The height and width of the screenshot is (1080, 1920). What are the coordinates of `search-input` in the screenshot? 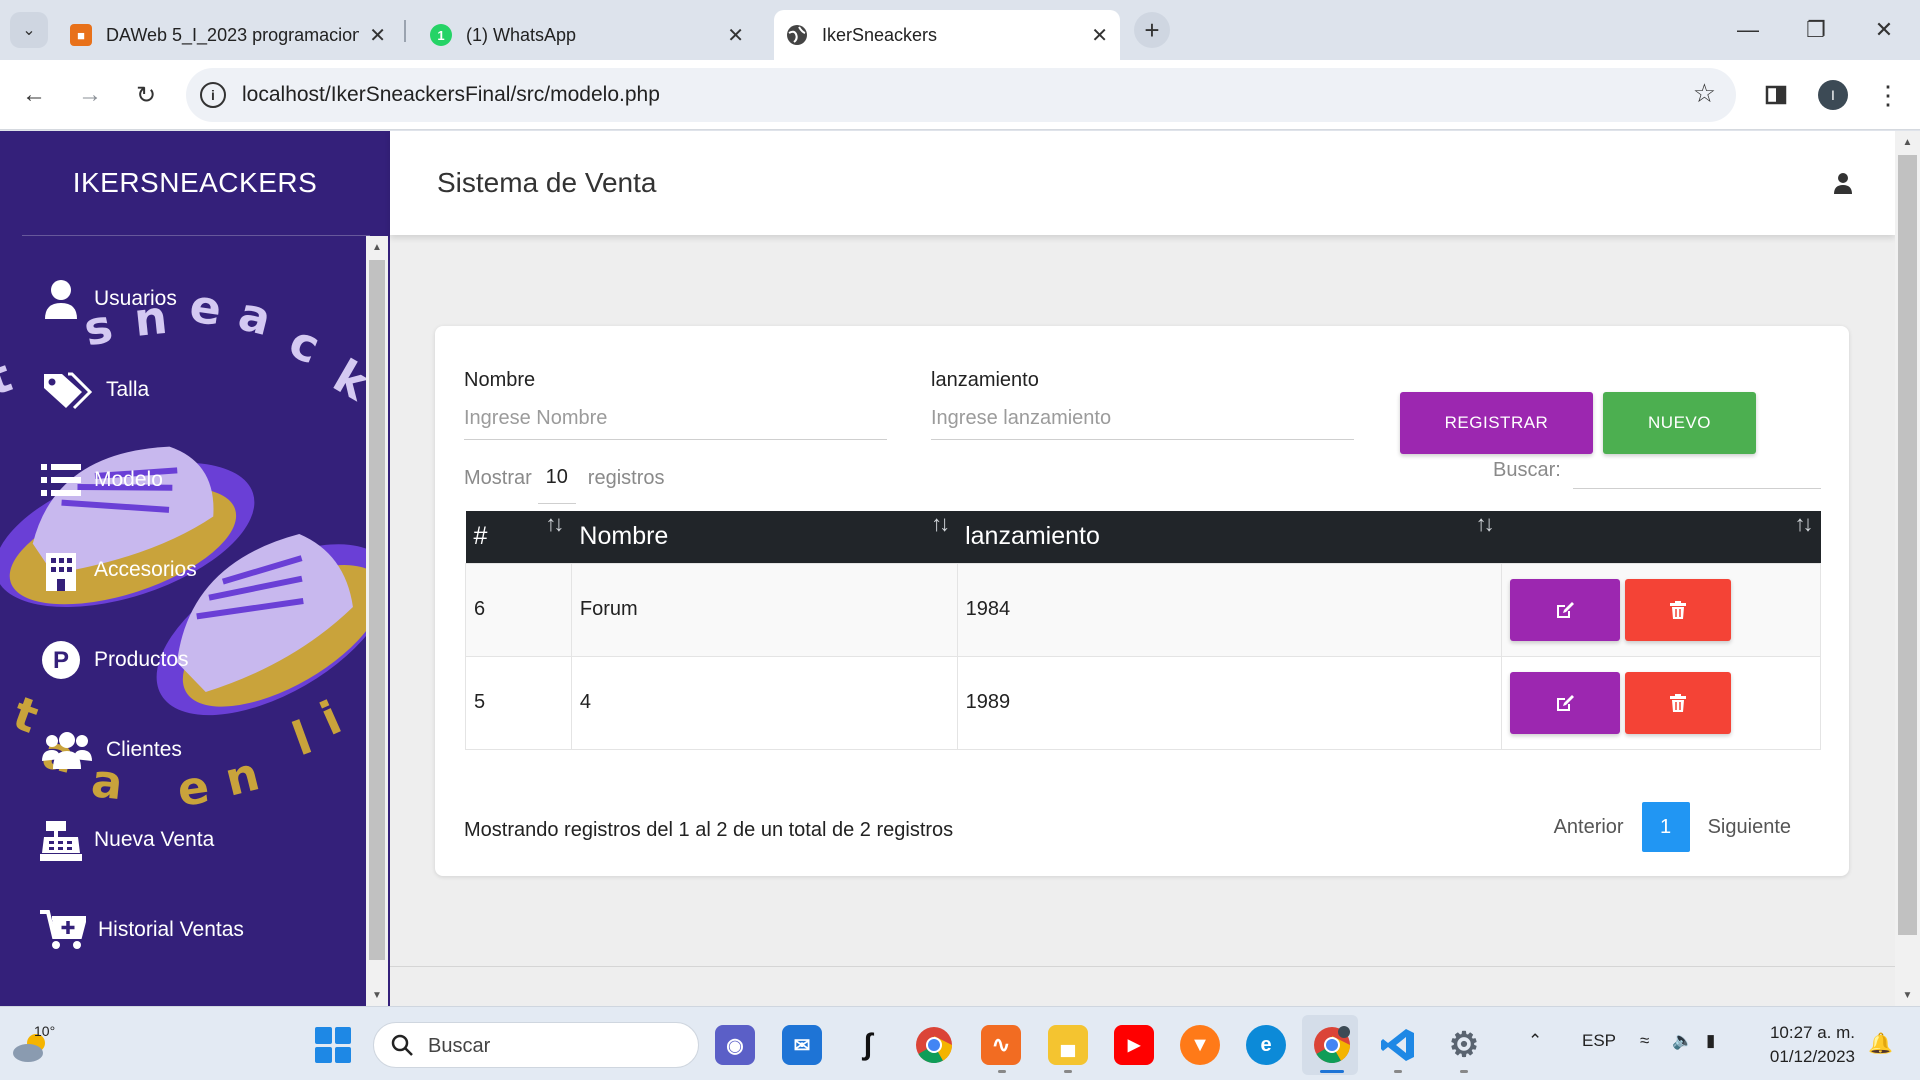 It's located at (1697, 470).